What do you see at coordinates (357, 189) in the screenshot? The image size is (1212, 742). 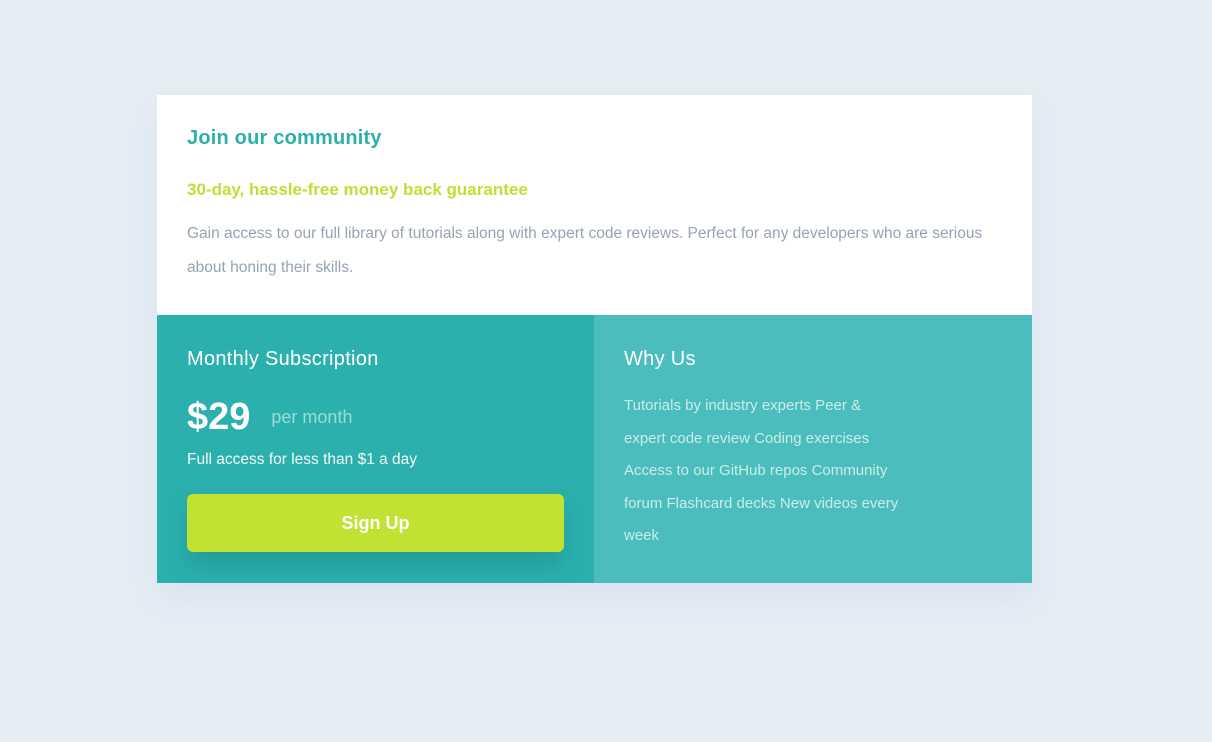 I see `guarantee-text: 30-day, hassle-free money back guarantee` at bounding box center [357, 189].